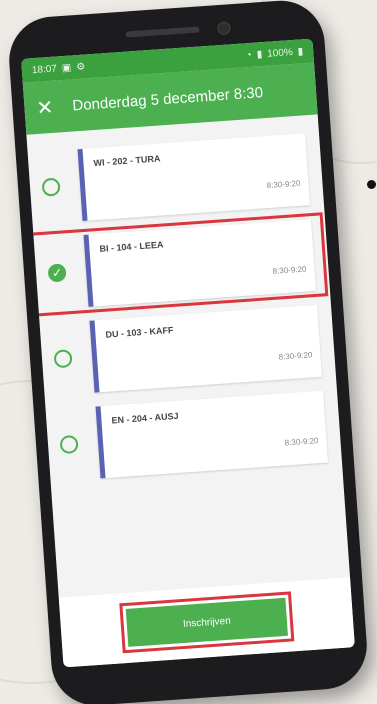 Image resolution: width=377 pixels, height=704 pixels. What do you see at coordinates (259, 54) in the screenshot?
I see `signal-icon: ▮` at bounding box center [259, 54].